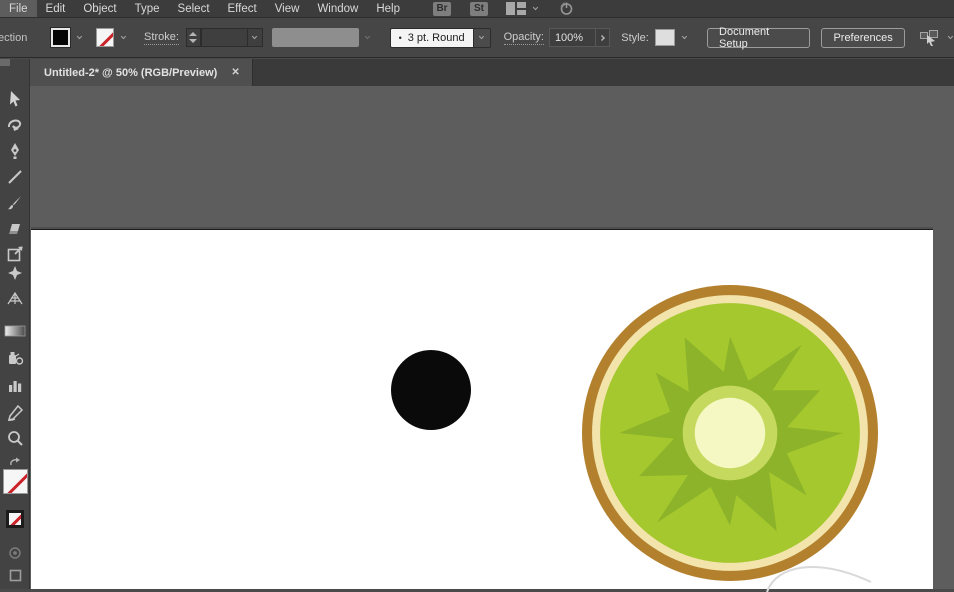  What do you see at coordinates (15, 203) in the screenshot?
I see `paintbrush-tool-icon` at bounding box center [15, 203].